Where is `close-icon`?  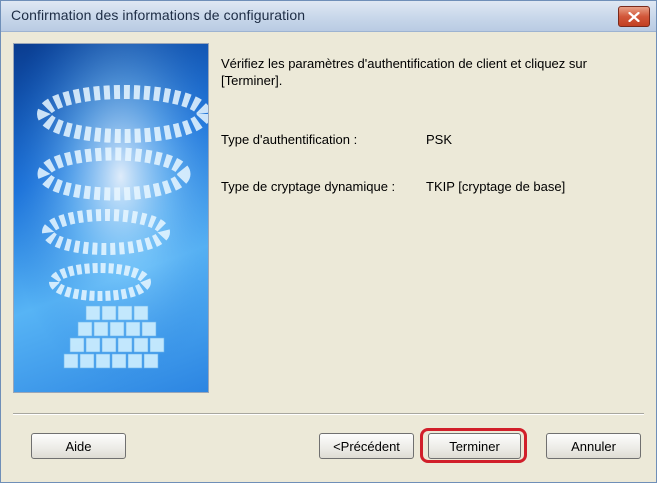
close-icon is located at coordinates (634, 16).